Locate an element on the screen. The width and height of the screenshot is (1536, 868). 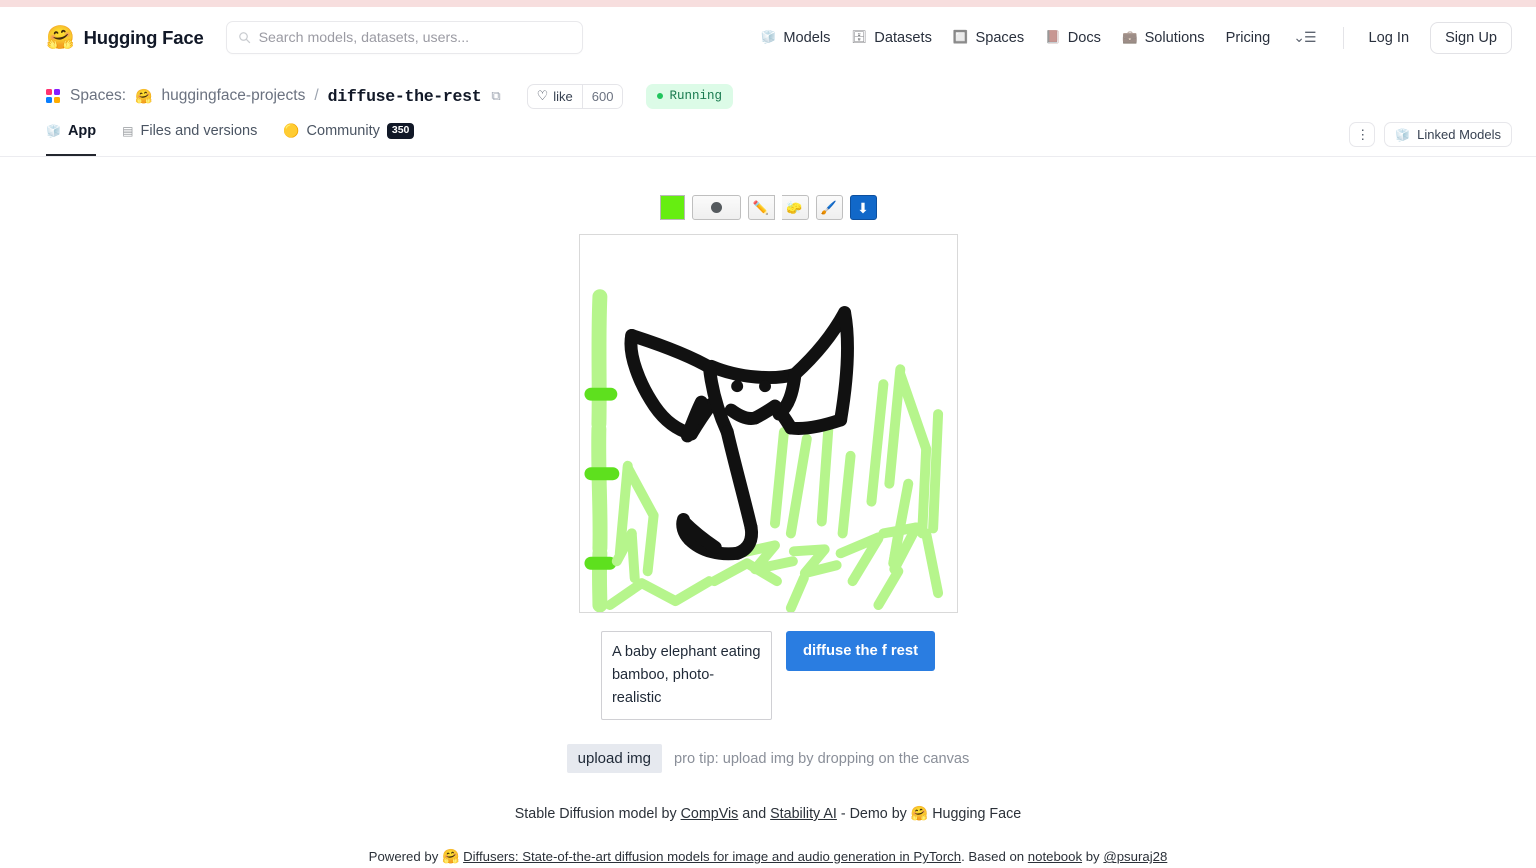
paintbrush-icon: 🖌️ is located at coordinates (829, 207).